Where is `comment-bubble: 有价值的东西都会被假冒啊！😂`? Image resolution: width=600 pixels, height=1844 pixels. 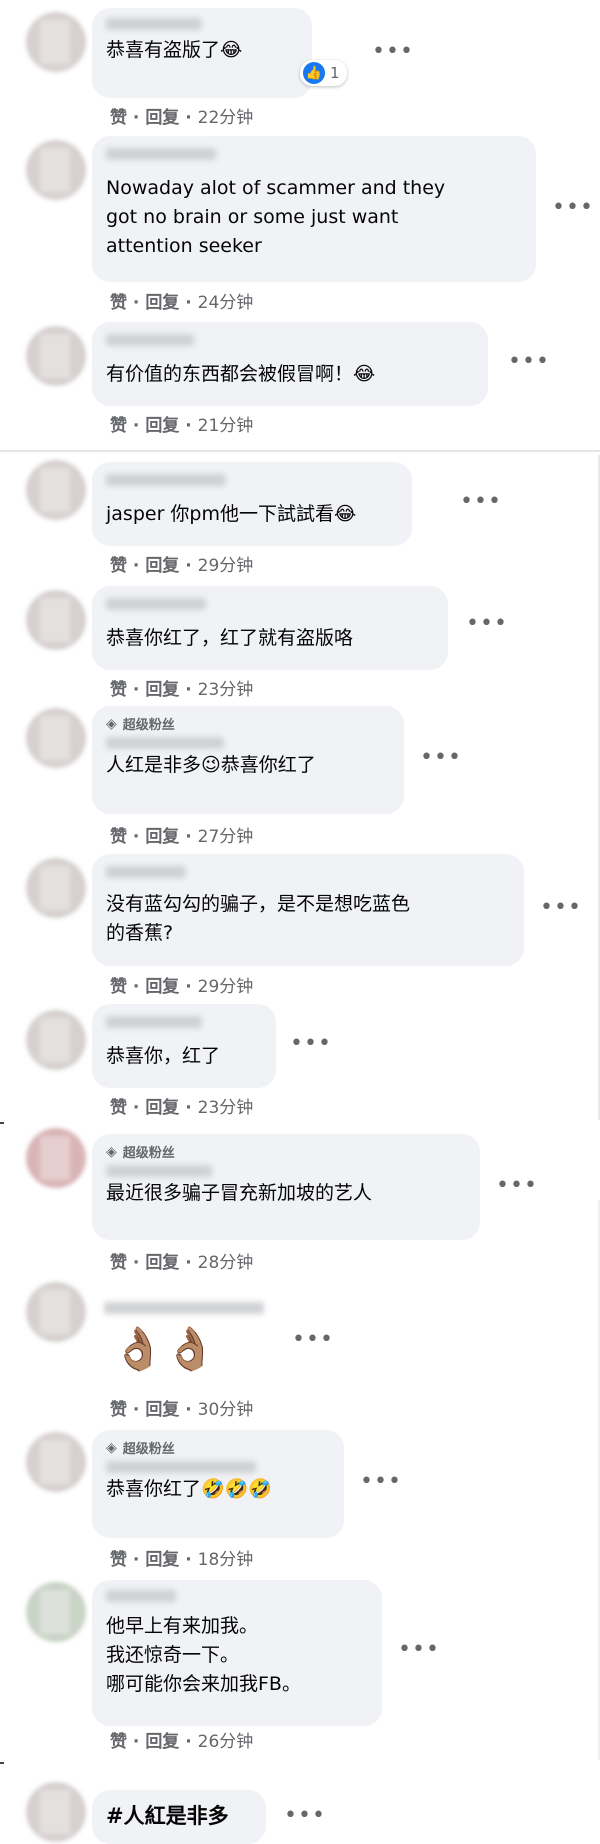
comment-bubble: 有价值的东西都会被假冒啊！😂 is located at coordinates (290, 364).